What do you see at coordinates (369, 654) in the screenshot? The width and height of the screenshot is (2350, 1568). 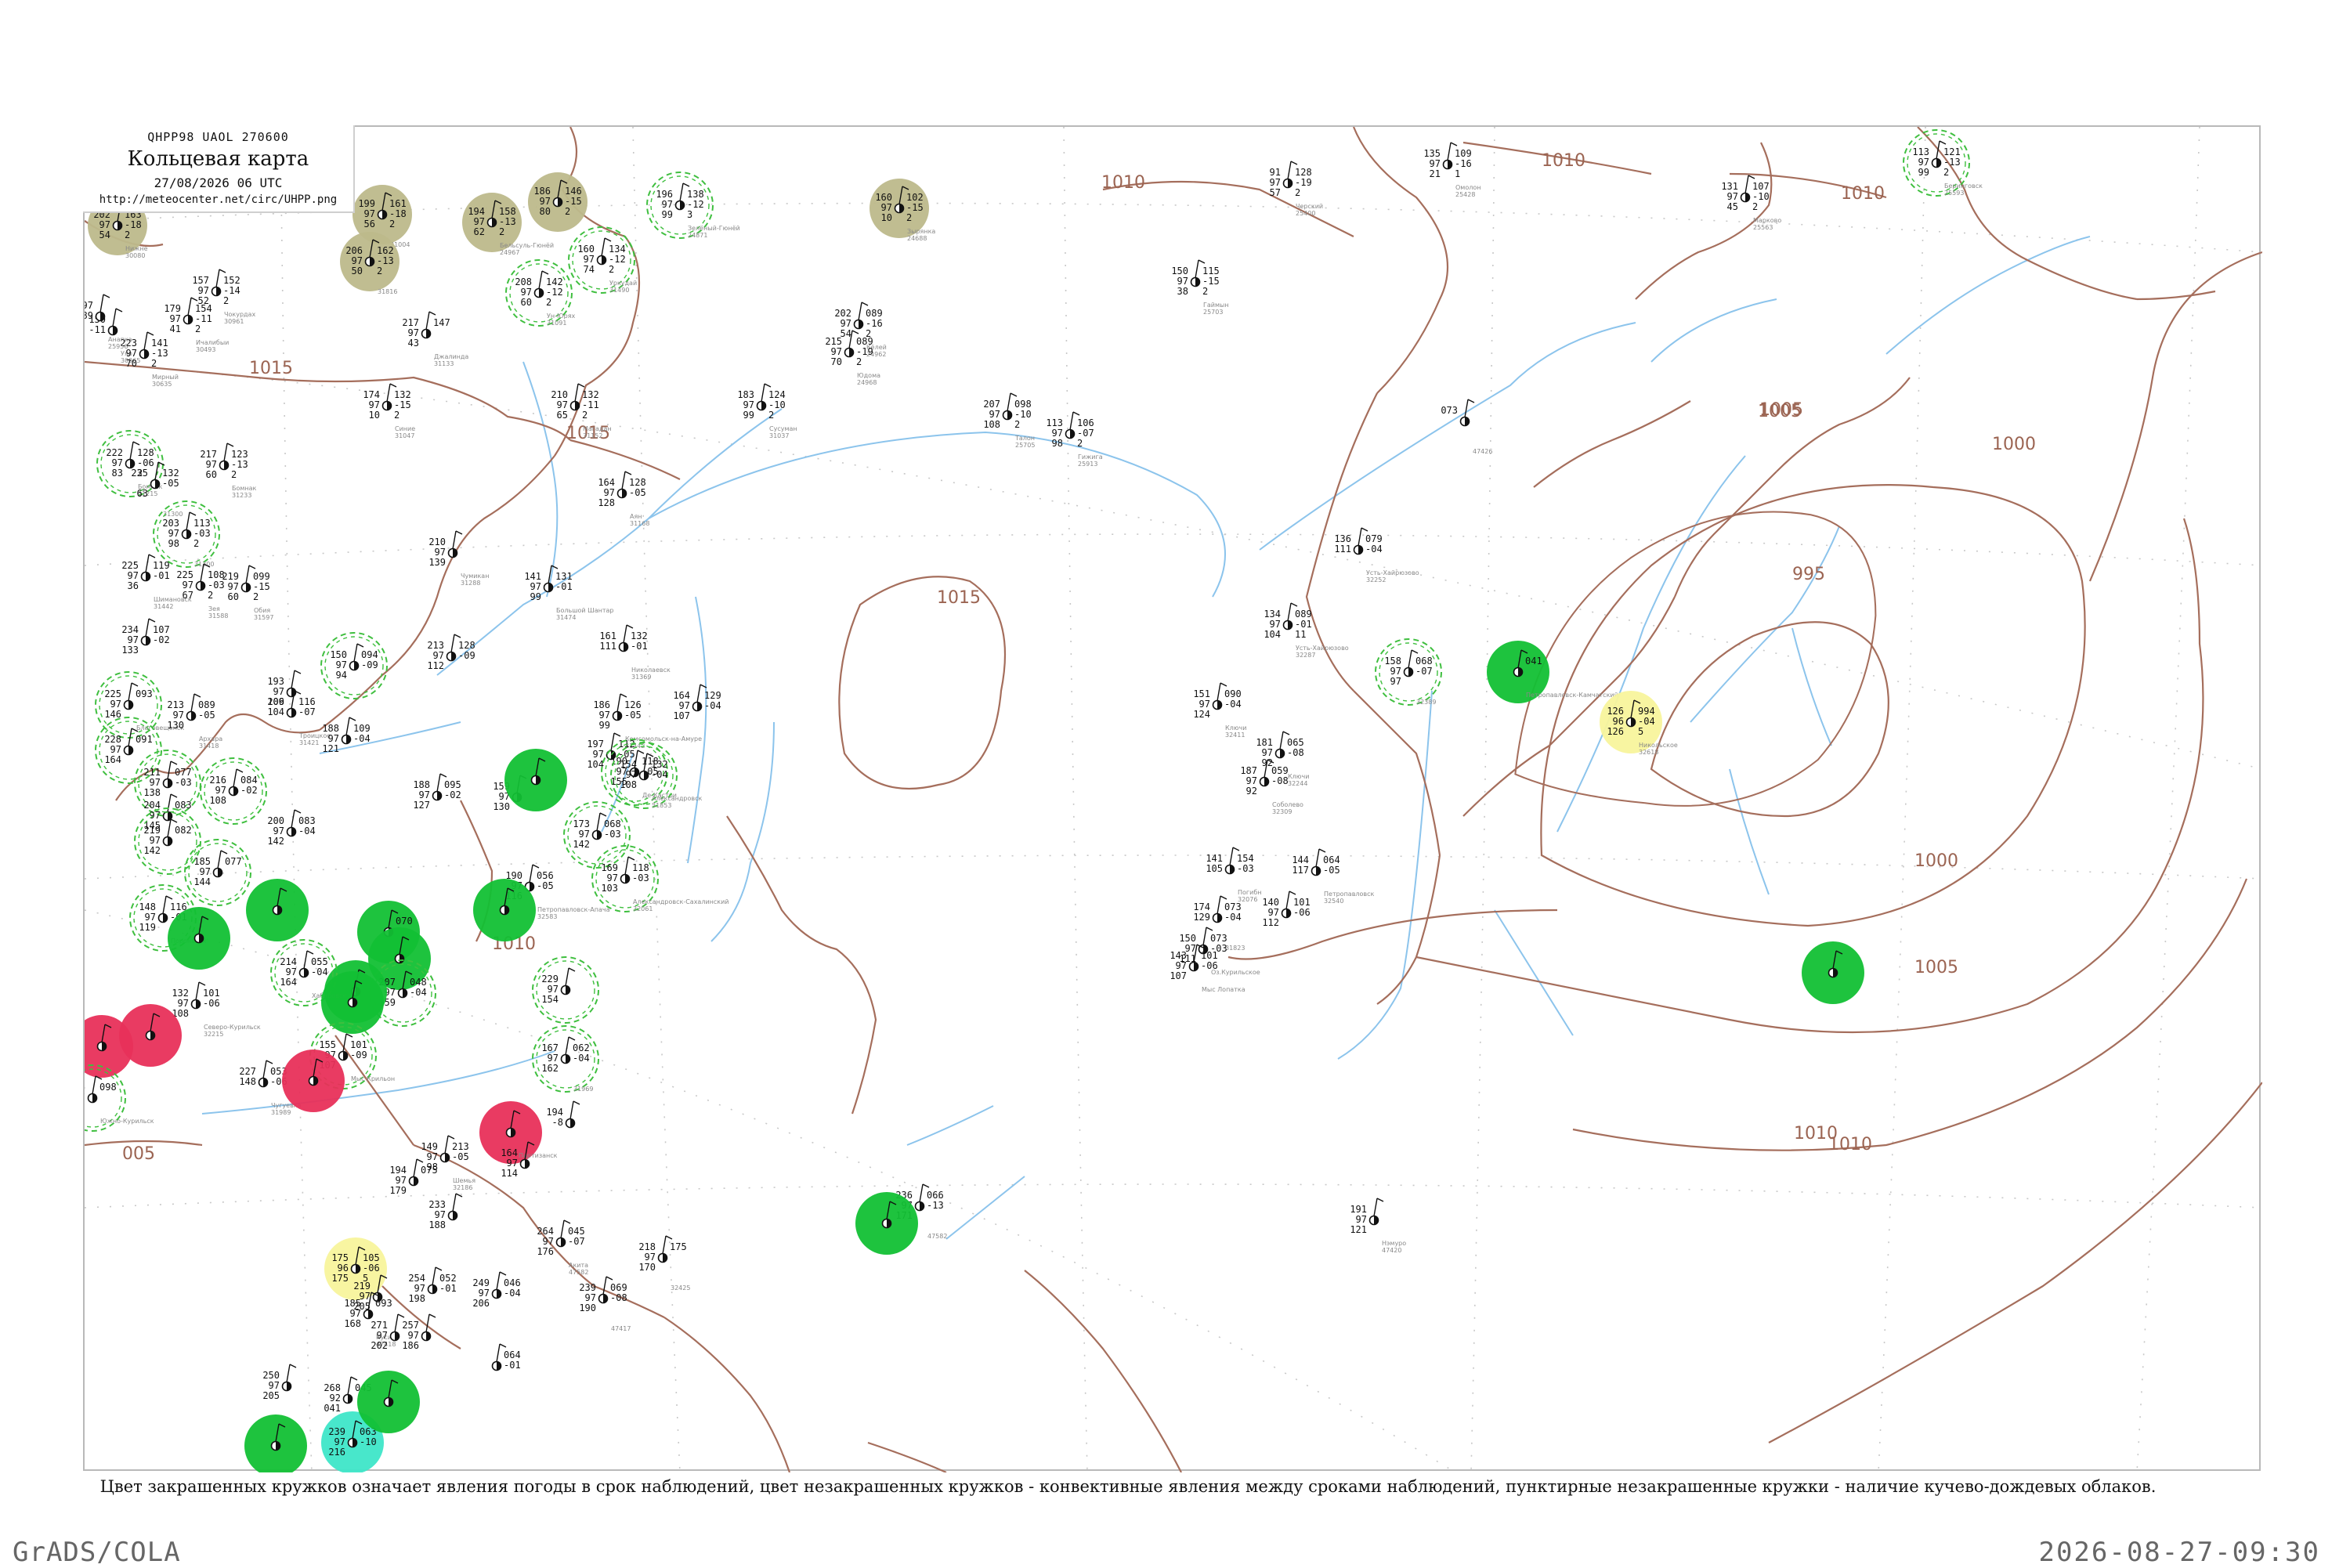 I see `station-value-right: 094` at bounding box center [369, 654].